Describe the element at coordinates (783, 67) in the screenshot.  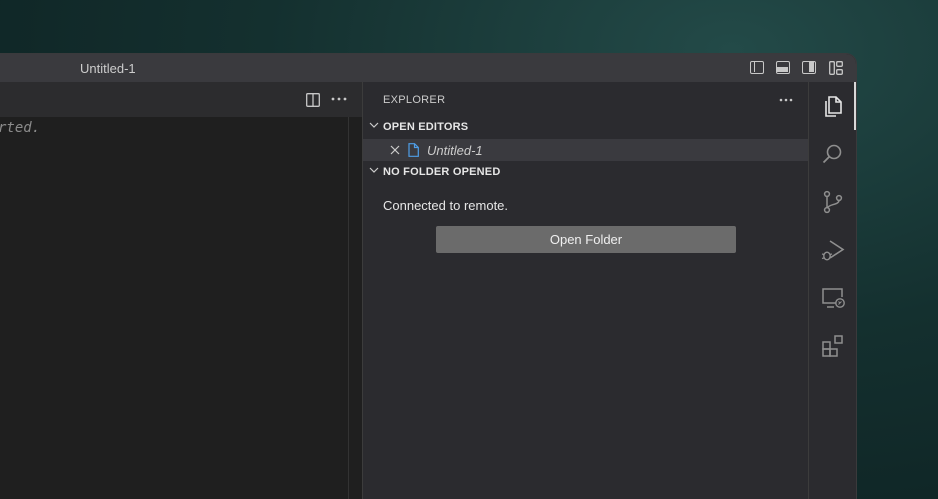
I see `toggle-panel-icon` at that location.